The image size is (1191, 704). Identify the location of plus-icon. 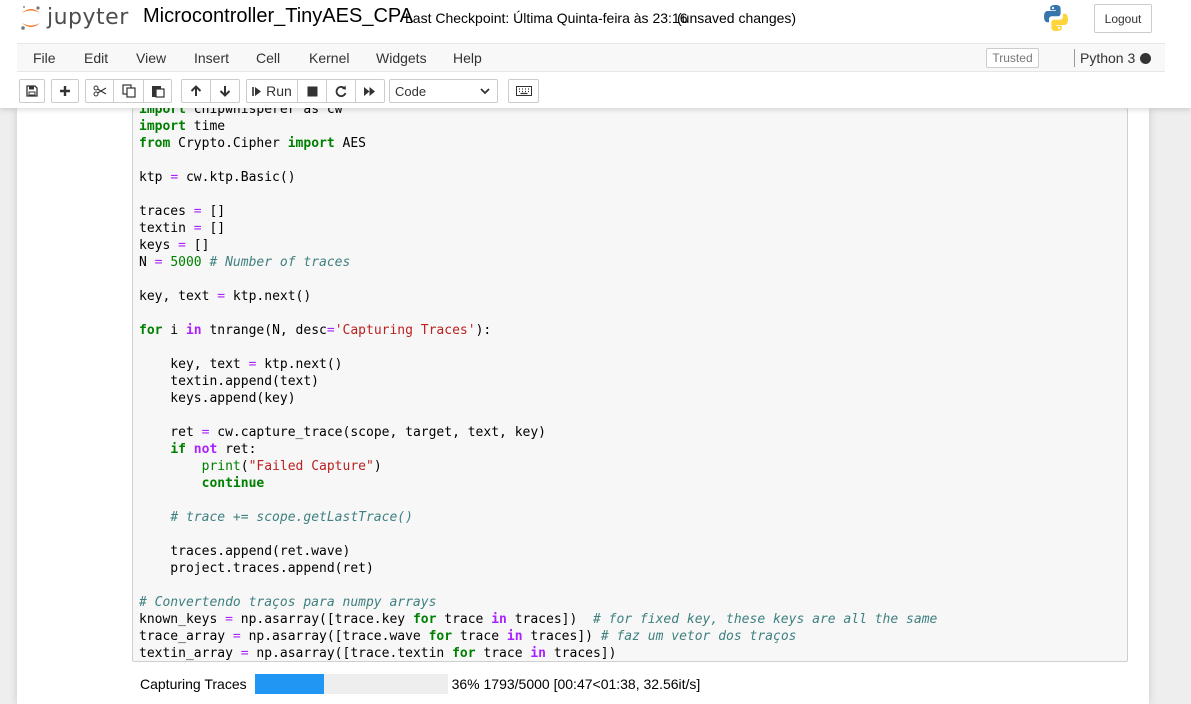
(65, 91).